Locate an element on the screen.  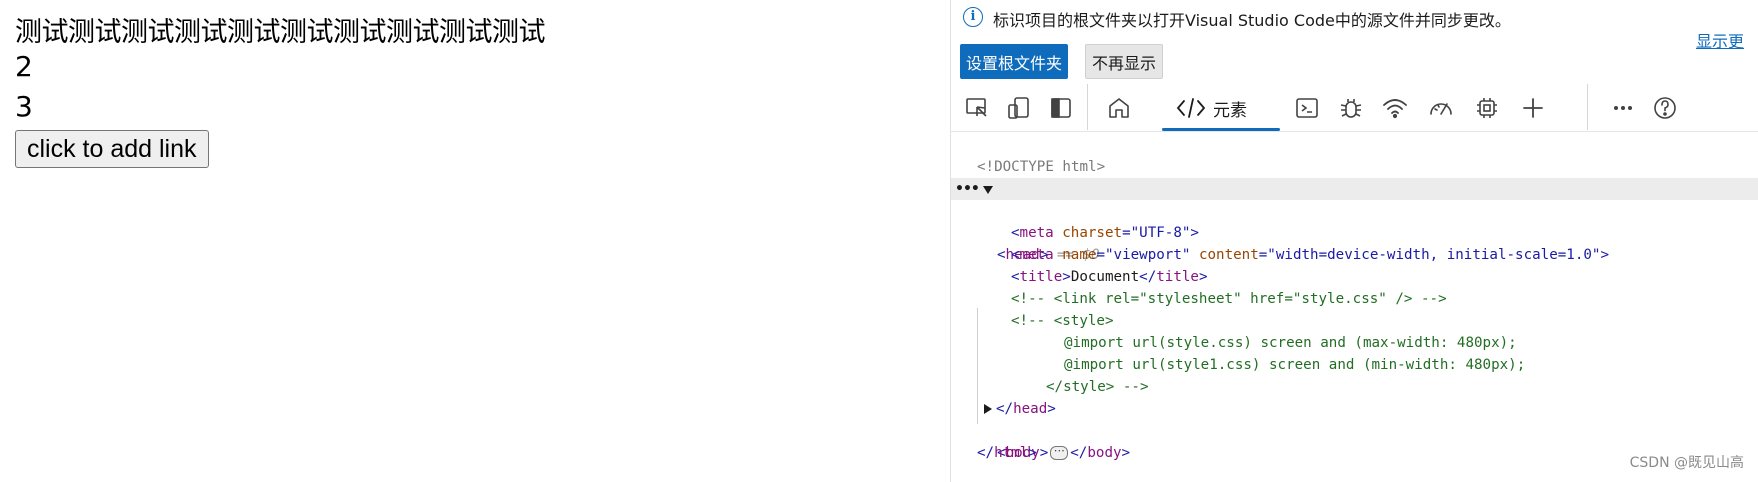
dom-node-meta-charset: <meta charset="UTF-8"> is located at coordinates (1354, 220).